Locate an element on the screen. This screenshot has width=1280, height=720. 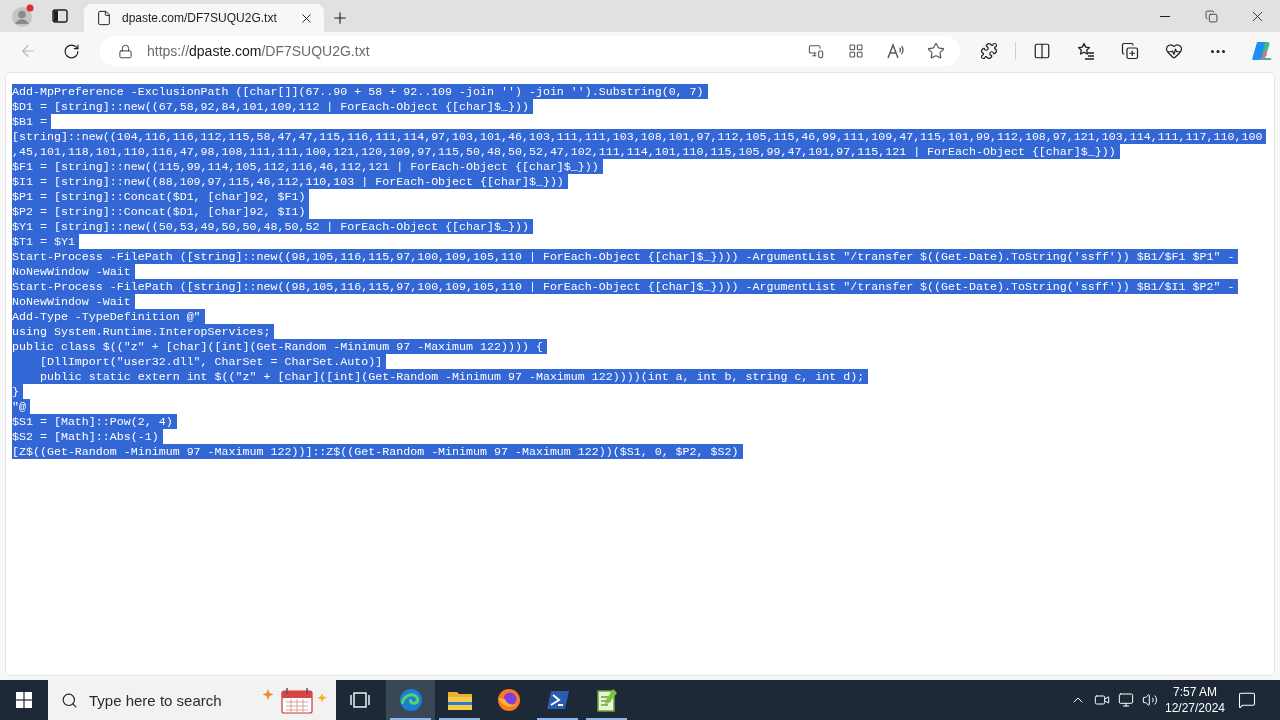
notepad-icon is located at coordinates (606, 700).